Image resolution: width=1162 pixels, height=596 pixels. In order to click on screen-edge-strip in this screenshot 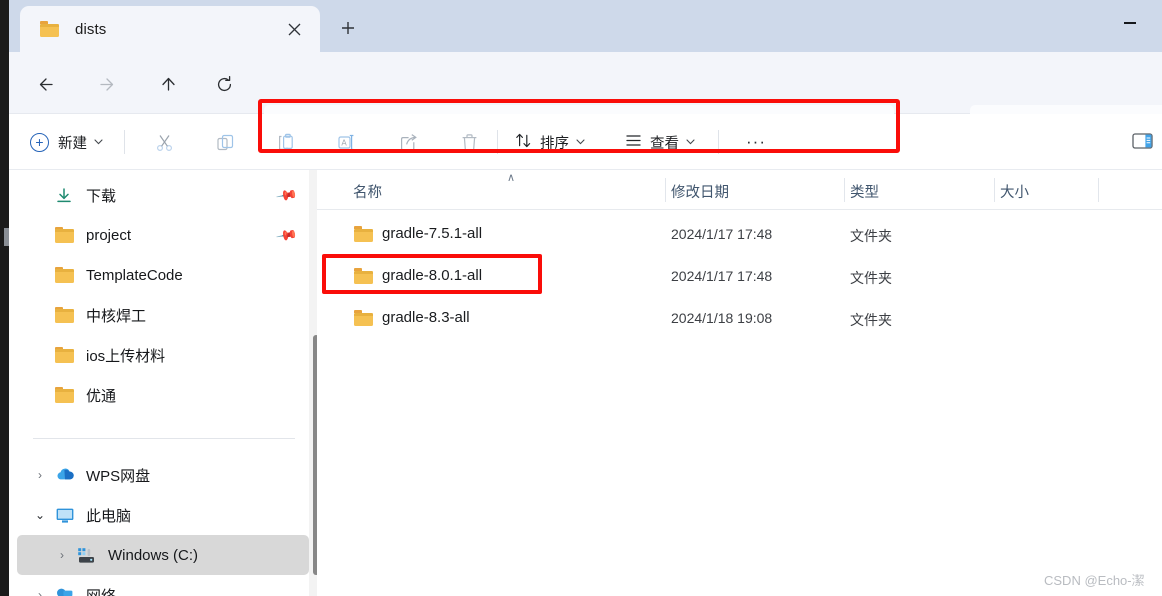, I will do `click(4, 298)`.